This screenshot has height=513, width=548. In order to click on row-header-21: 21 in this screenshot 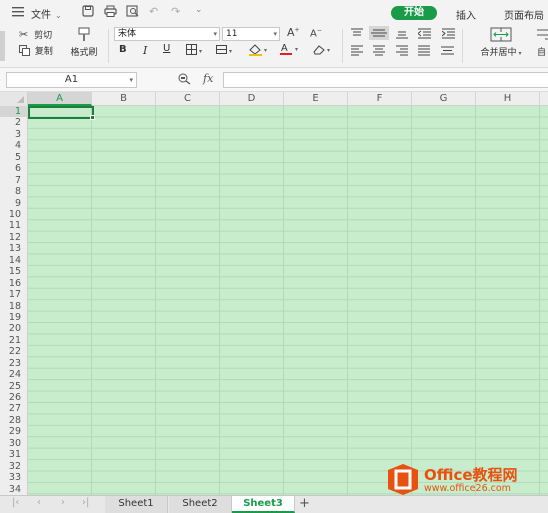, I will do `click(14, 340)`.